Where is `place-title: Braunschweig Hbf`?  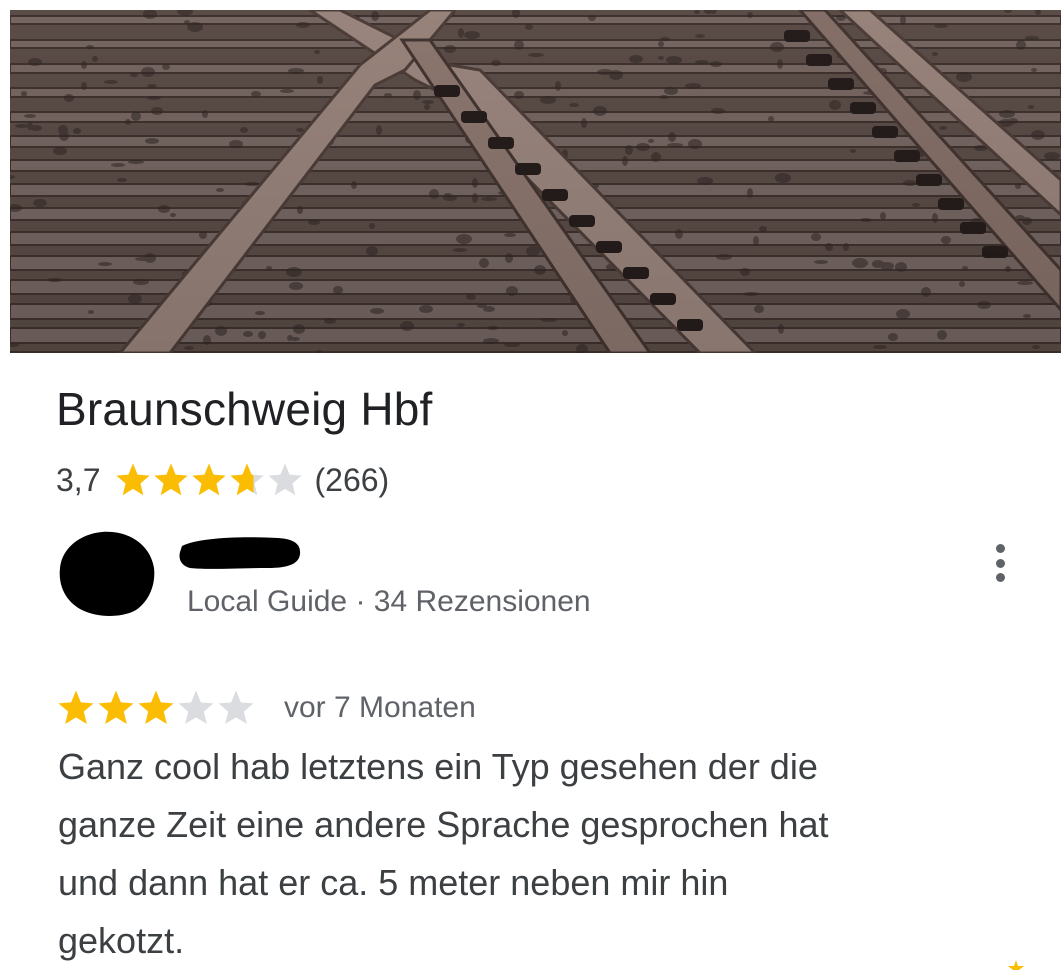 place-title: Braunschweig Hbf is located at coordinates (244, 409).